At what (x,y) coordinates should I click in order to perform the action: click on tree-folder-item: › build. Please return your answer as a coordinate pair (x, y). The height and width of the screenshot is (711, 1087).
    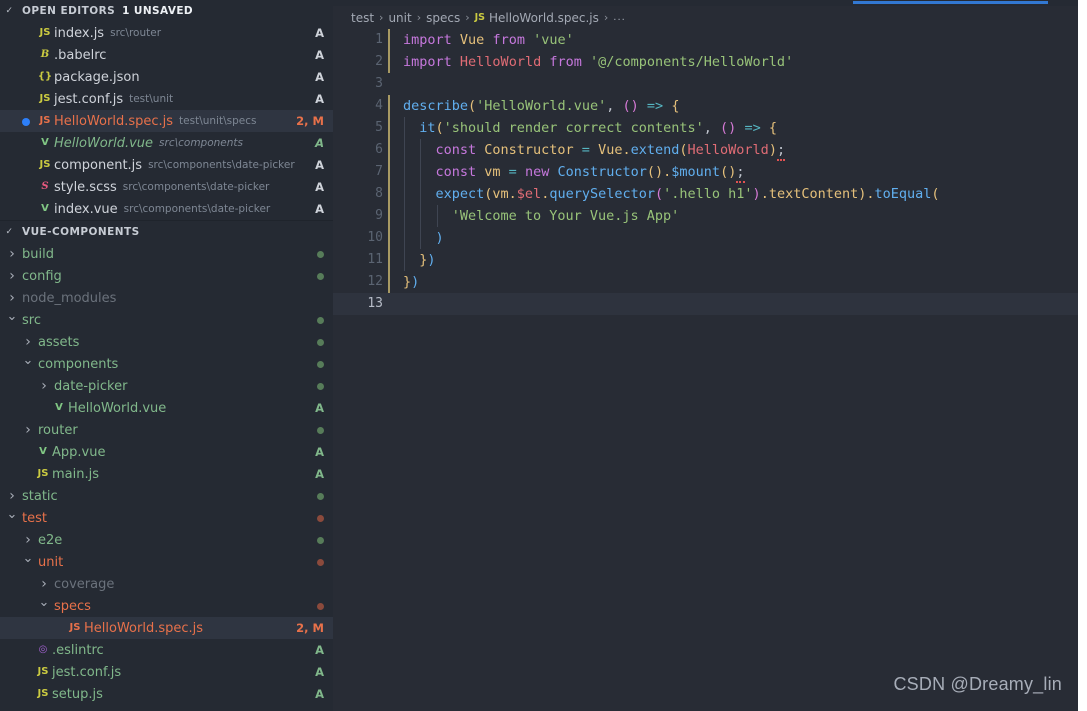
    Looking at the image, I should click on (166, 254).